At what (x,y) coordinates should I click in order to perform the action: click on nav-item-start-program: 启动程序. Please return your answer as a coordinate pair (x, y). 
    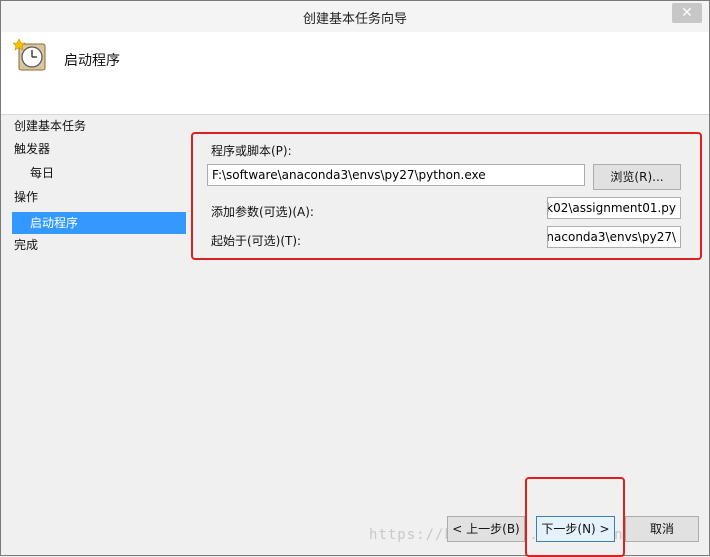
    Looking at the image, I should click on (99, 223).